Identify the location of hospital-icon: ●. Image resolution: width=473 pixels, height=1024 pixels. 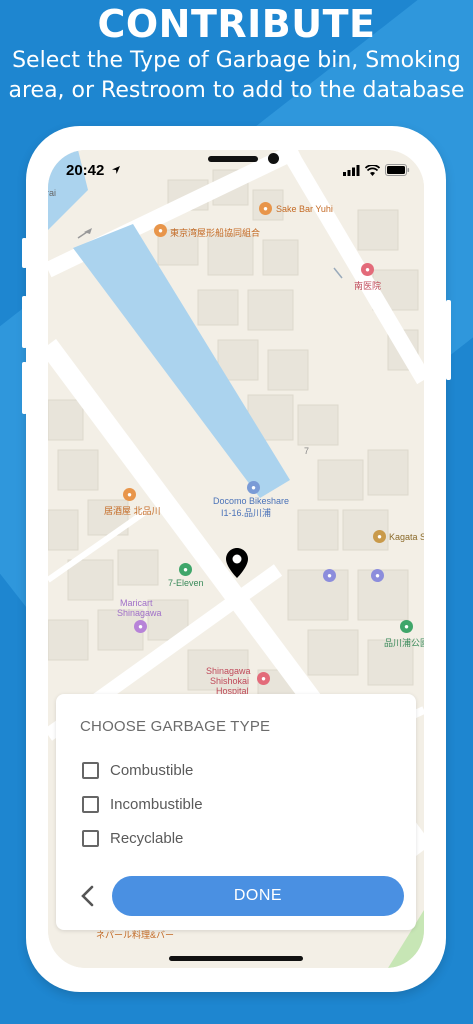
(367, 269).